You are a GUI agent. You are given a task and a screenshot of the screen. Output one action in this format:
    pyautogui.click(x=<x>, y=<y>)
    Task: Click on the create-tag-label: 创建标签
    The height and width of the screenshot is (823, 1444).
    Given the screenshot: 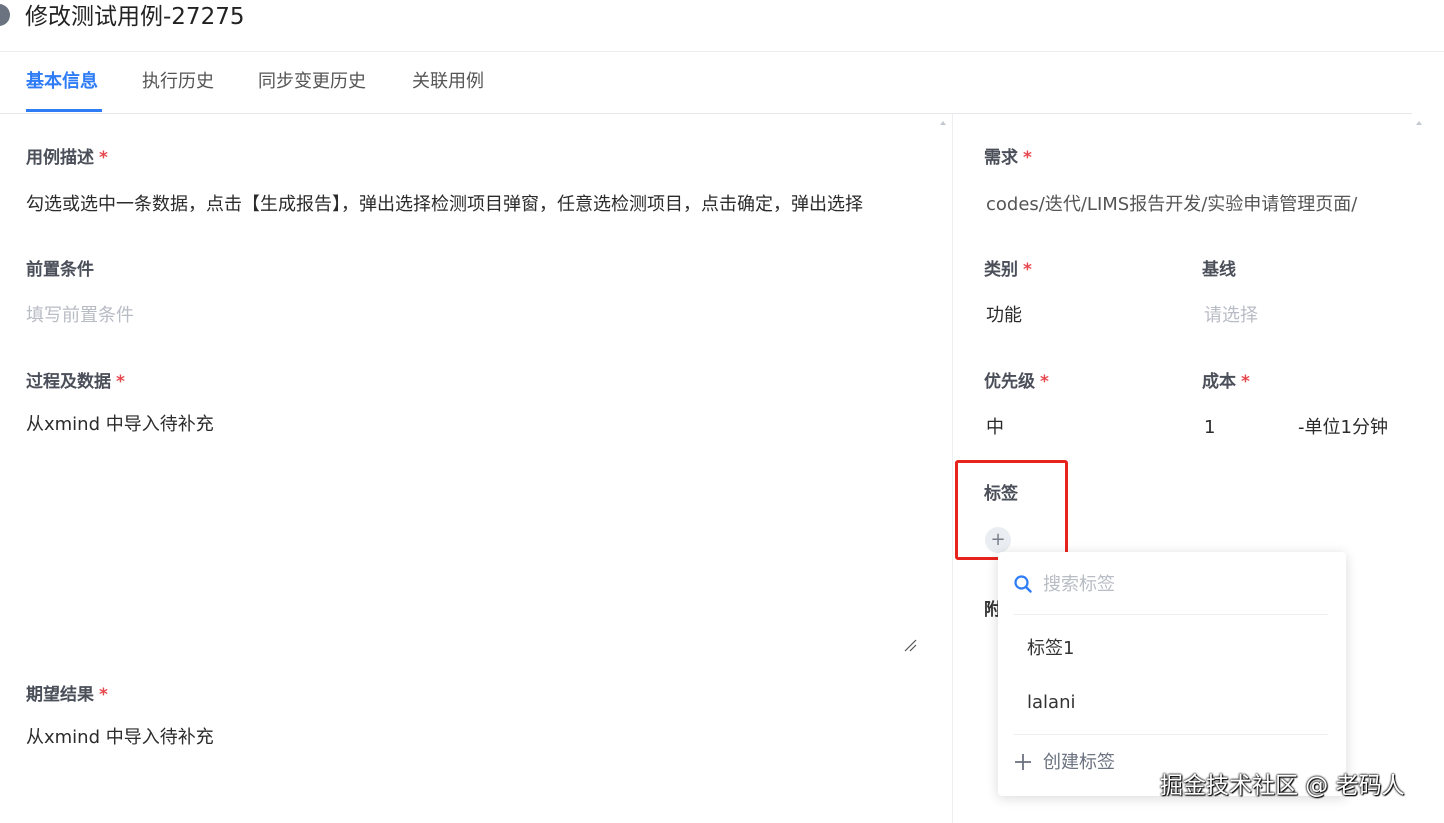 What is the action you would take?
    pyautogui.click(x=1079, y=762)
    